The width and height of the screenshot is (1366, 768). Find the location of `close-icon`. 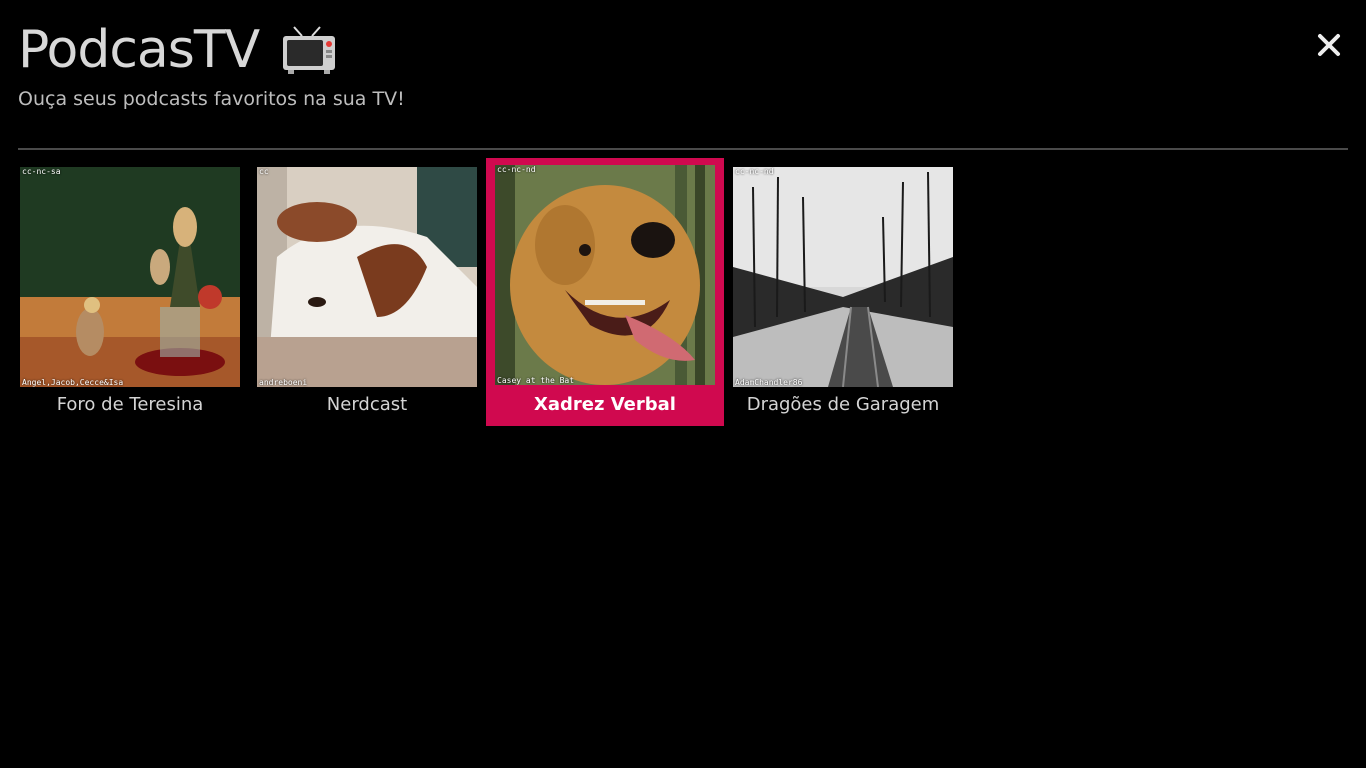

close-icon is located at coordinates (1329, 45).